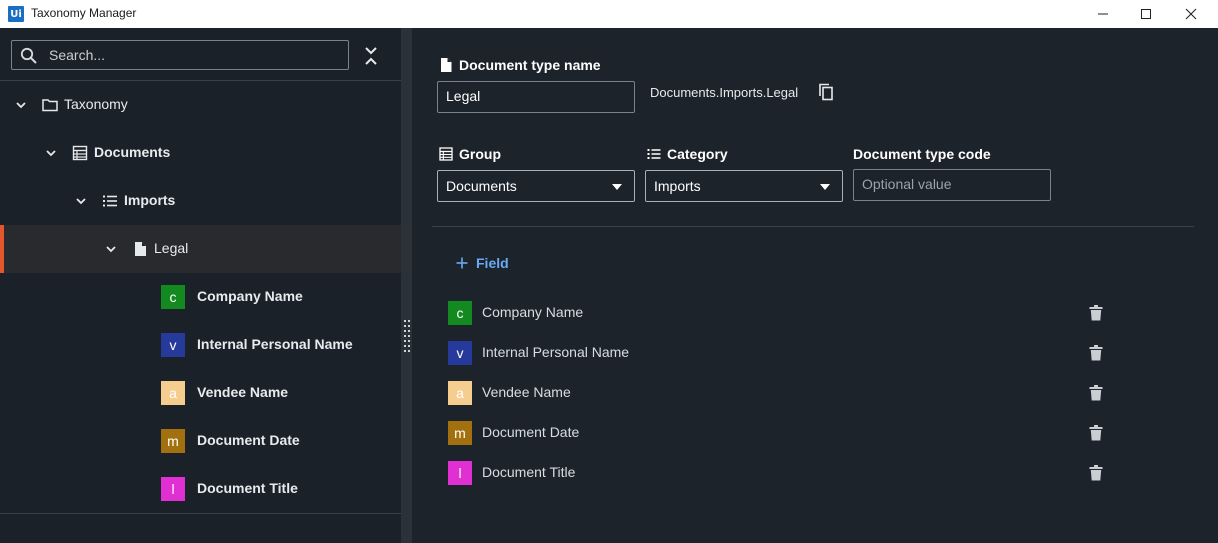 The height and width of the screenshot is (543, 1218). Describe the element at coordinates (526, 392) in the screenshot. I see `field-name: Vendee Name` at that location.